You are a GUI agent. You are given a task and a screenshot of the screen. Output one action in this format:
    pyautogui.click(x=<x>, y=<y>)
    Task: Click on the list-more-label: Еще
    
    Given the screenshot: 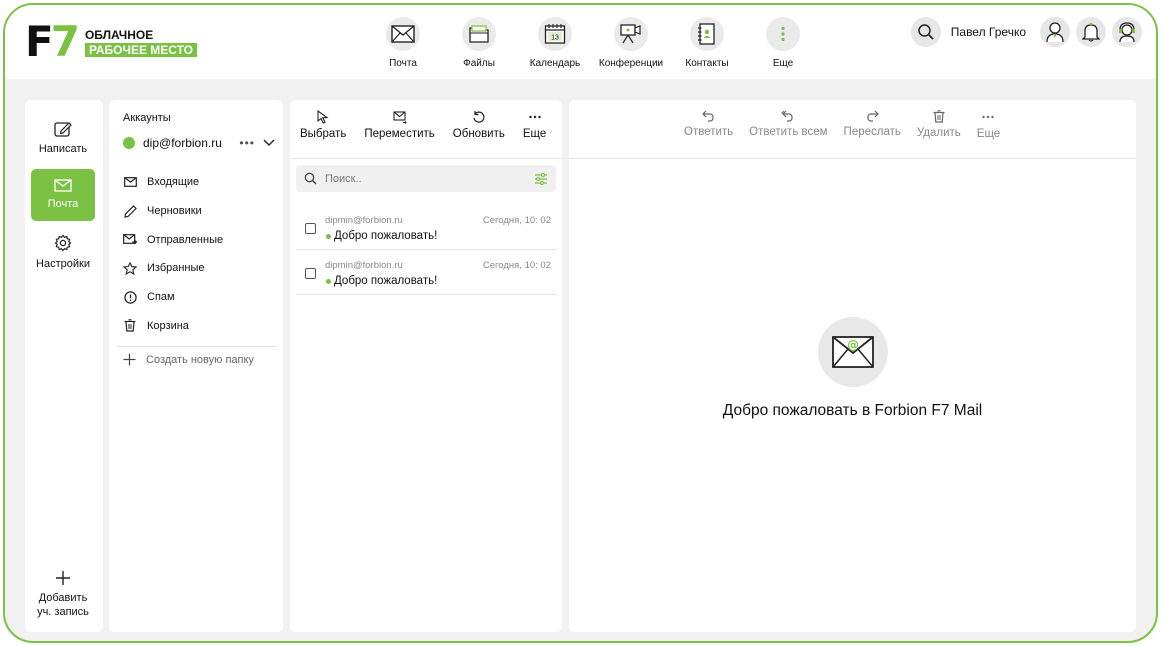 What is the action you would take?
    pyautogui.click(x=534, y=134)
    